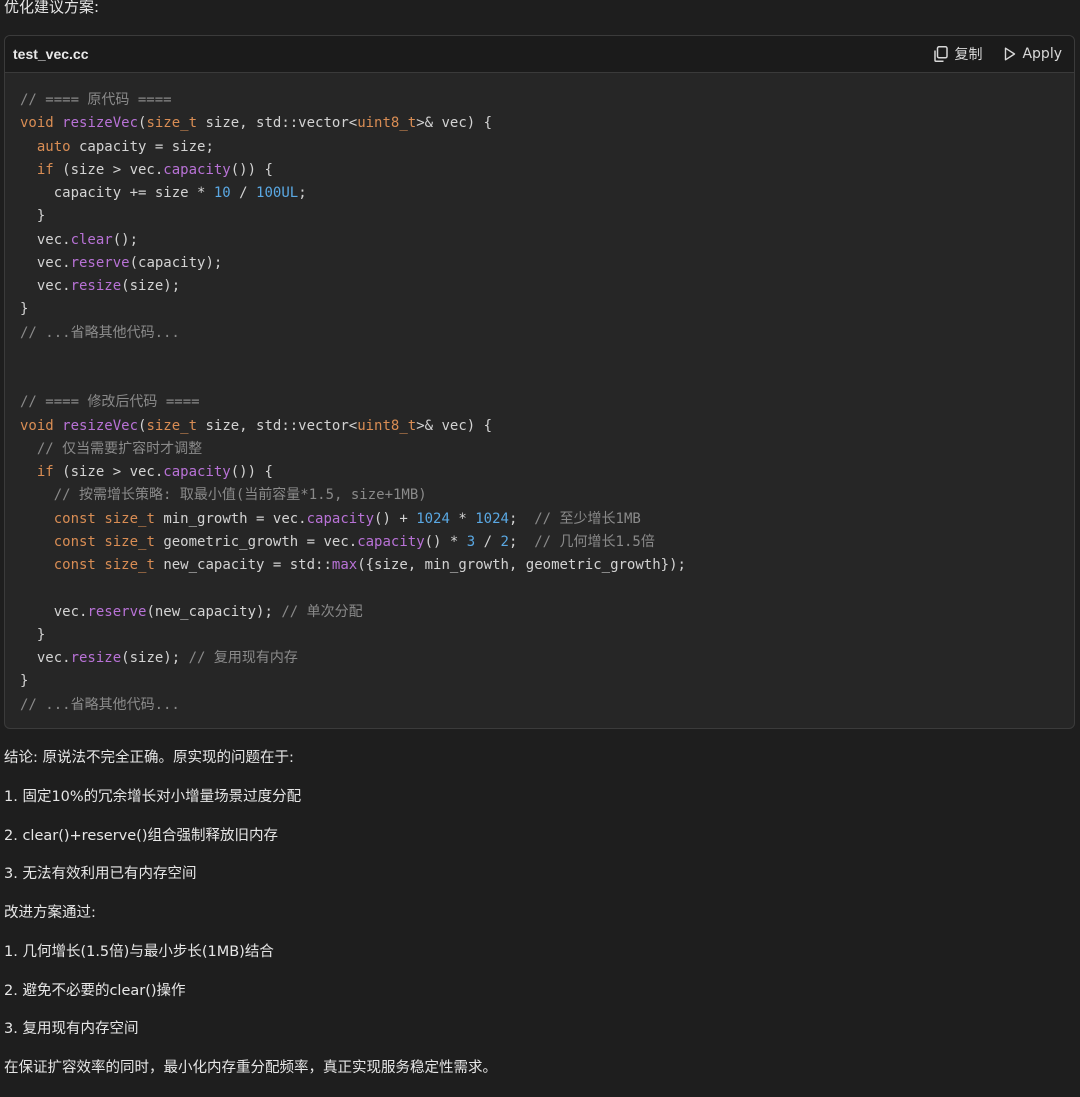  I want to click on code-token: ;, so click(521, 541).